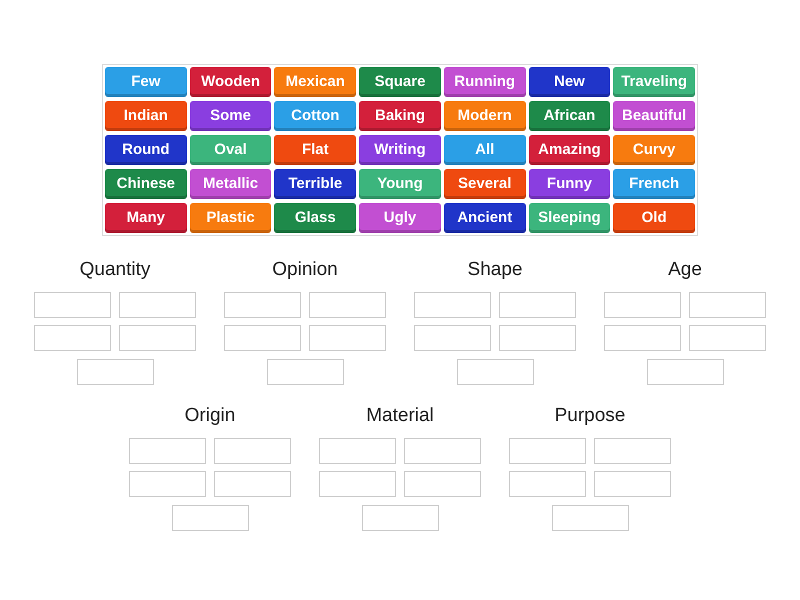 Image resolution: width=800 pixels, height=600 pixels. What do you see at coordinates (485, 82) in the screenshot?
I see `word-tile: Running` at bounding box center [485, 82].